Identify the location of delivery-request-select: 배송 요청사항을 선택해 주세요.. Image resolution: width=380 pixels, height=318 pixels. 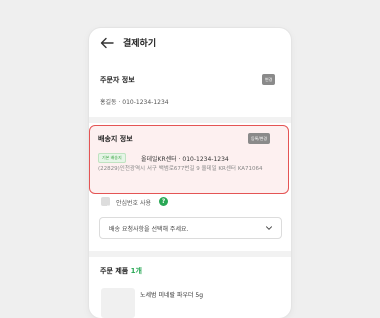
(190, 228).